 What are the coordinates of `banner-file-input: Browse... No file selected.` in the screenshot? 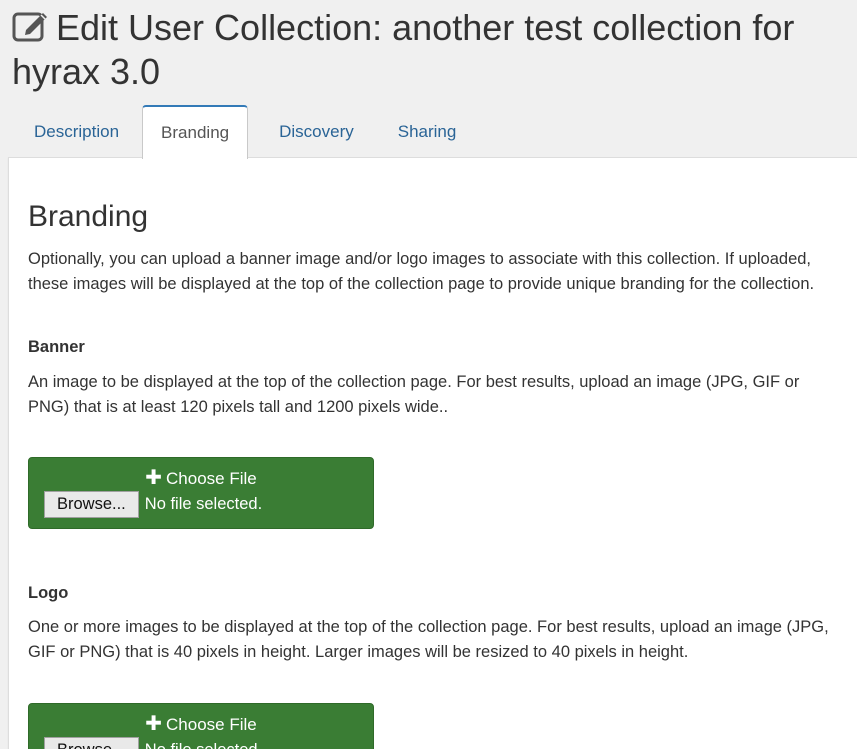 It's located at (153, 504).